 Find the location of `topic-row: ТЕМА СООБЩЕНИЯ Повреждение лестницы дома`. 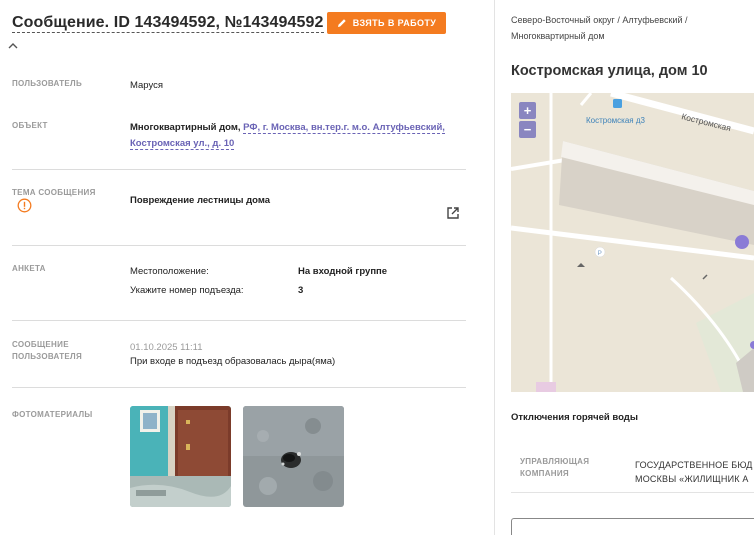

topic-row: ТЕМА СООБЩЕНИЯ Повреждение лестницы дома is located at coordinates (239, 214).